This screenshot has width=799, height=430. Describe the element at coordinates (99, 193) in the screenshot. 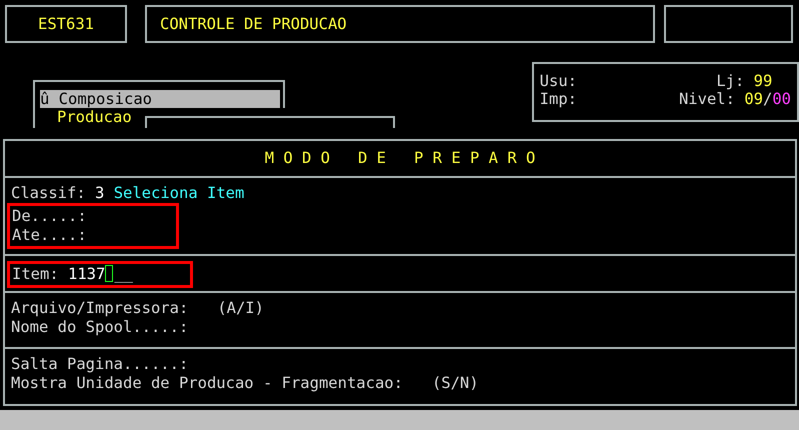

I see `classif-value: 3` at that location.